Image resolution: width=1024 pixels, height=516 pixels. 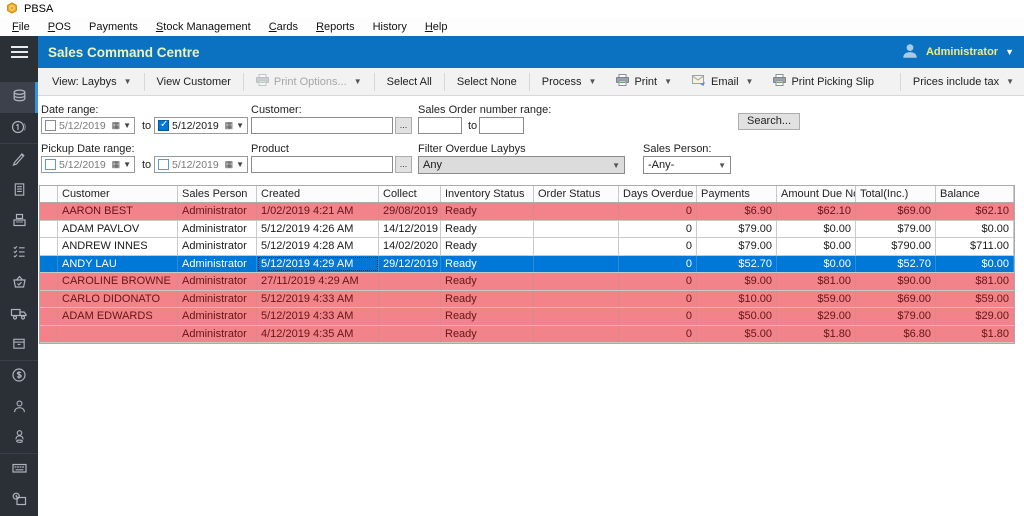 I want to click on cell-customer: ADAM PAVLOV, so click(x=118, y=228).